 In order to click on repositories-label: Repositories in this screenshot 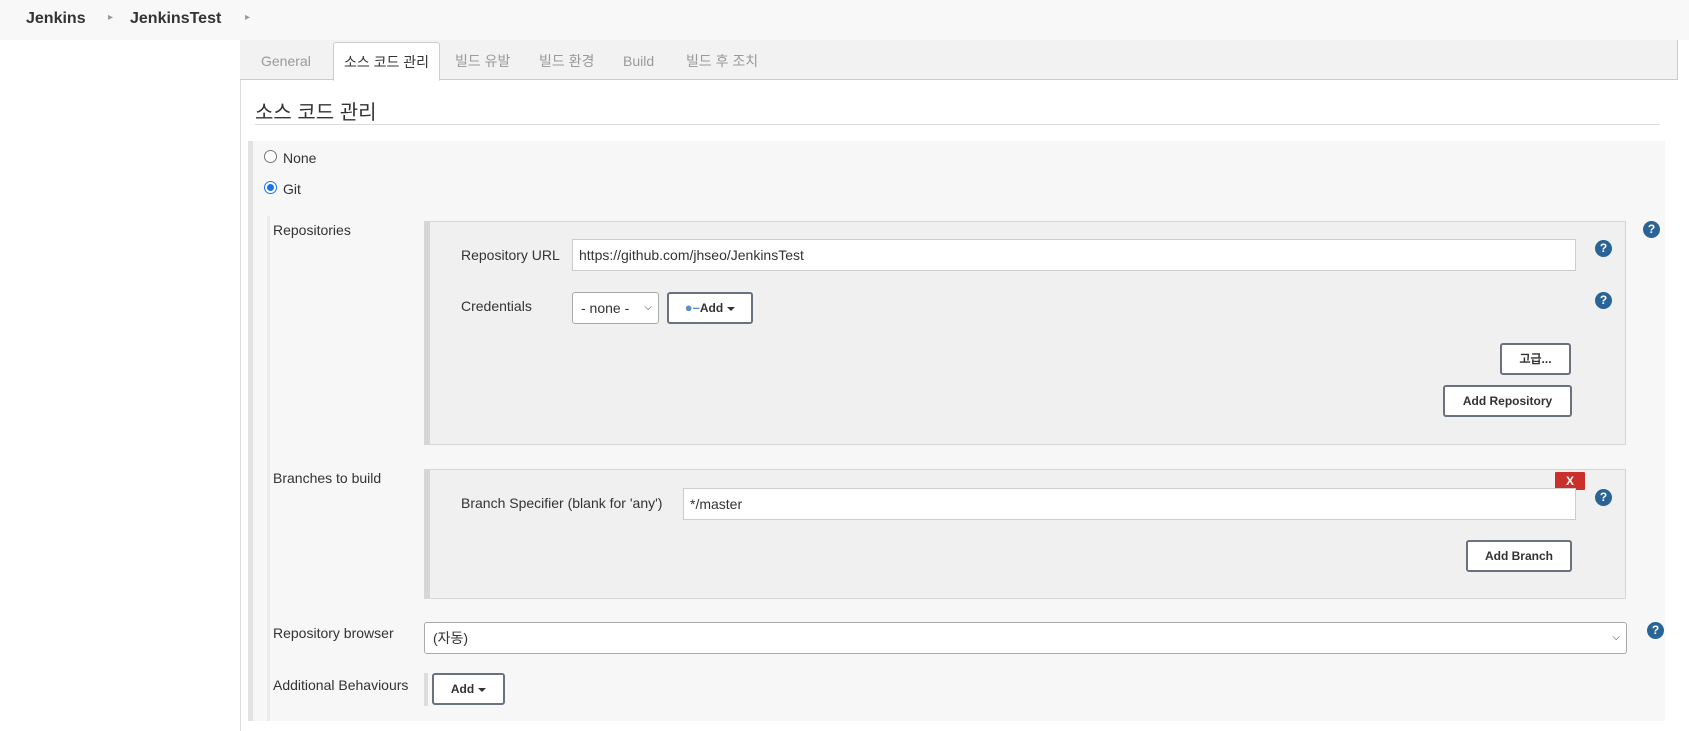, I will do `click(312, 230)`.